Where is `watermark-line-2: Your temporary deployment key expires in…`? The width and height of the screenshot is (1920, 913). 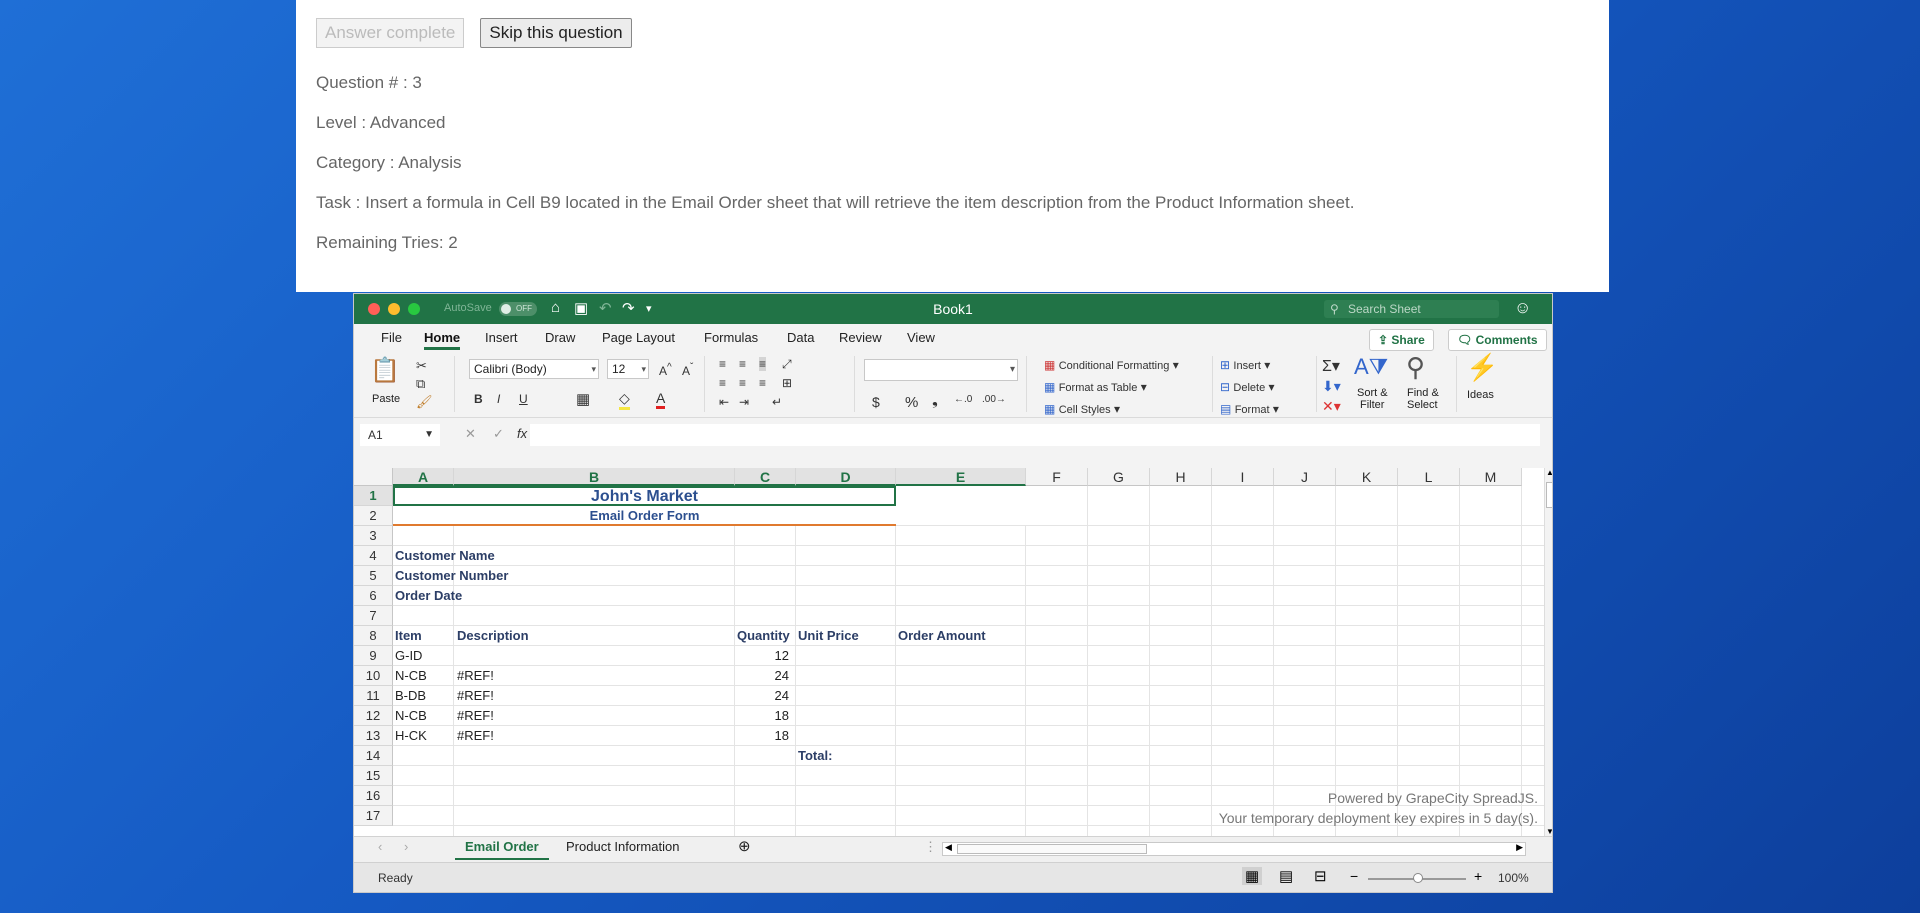 watermark-line-2: Your temporary deployment key expires in… is located at coordinates (1266, 818).